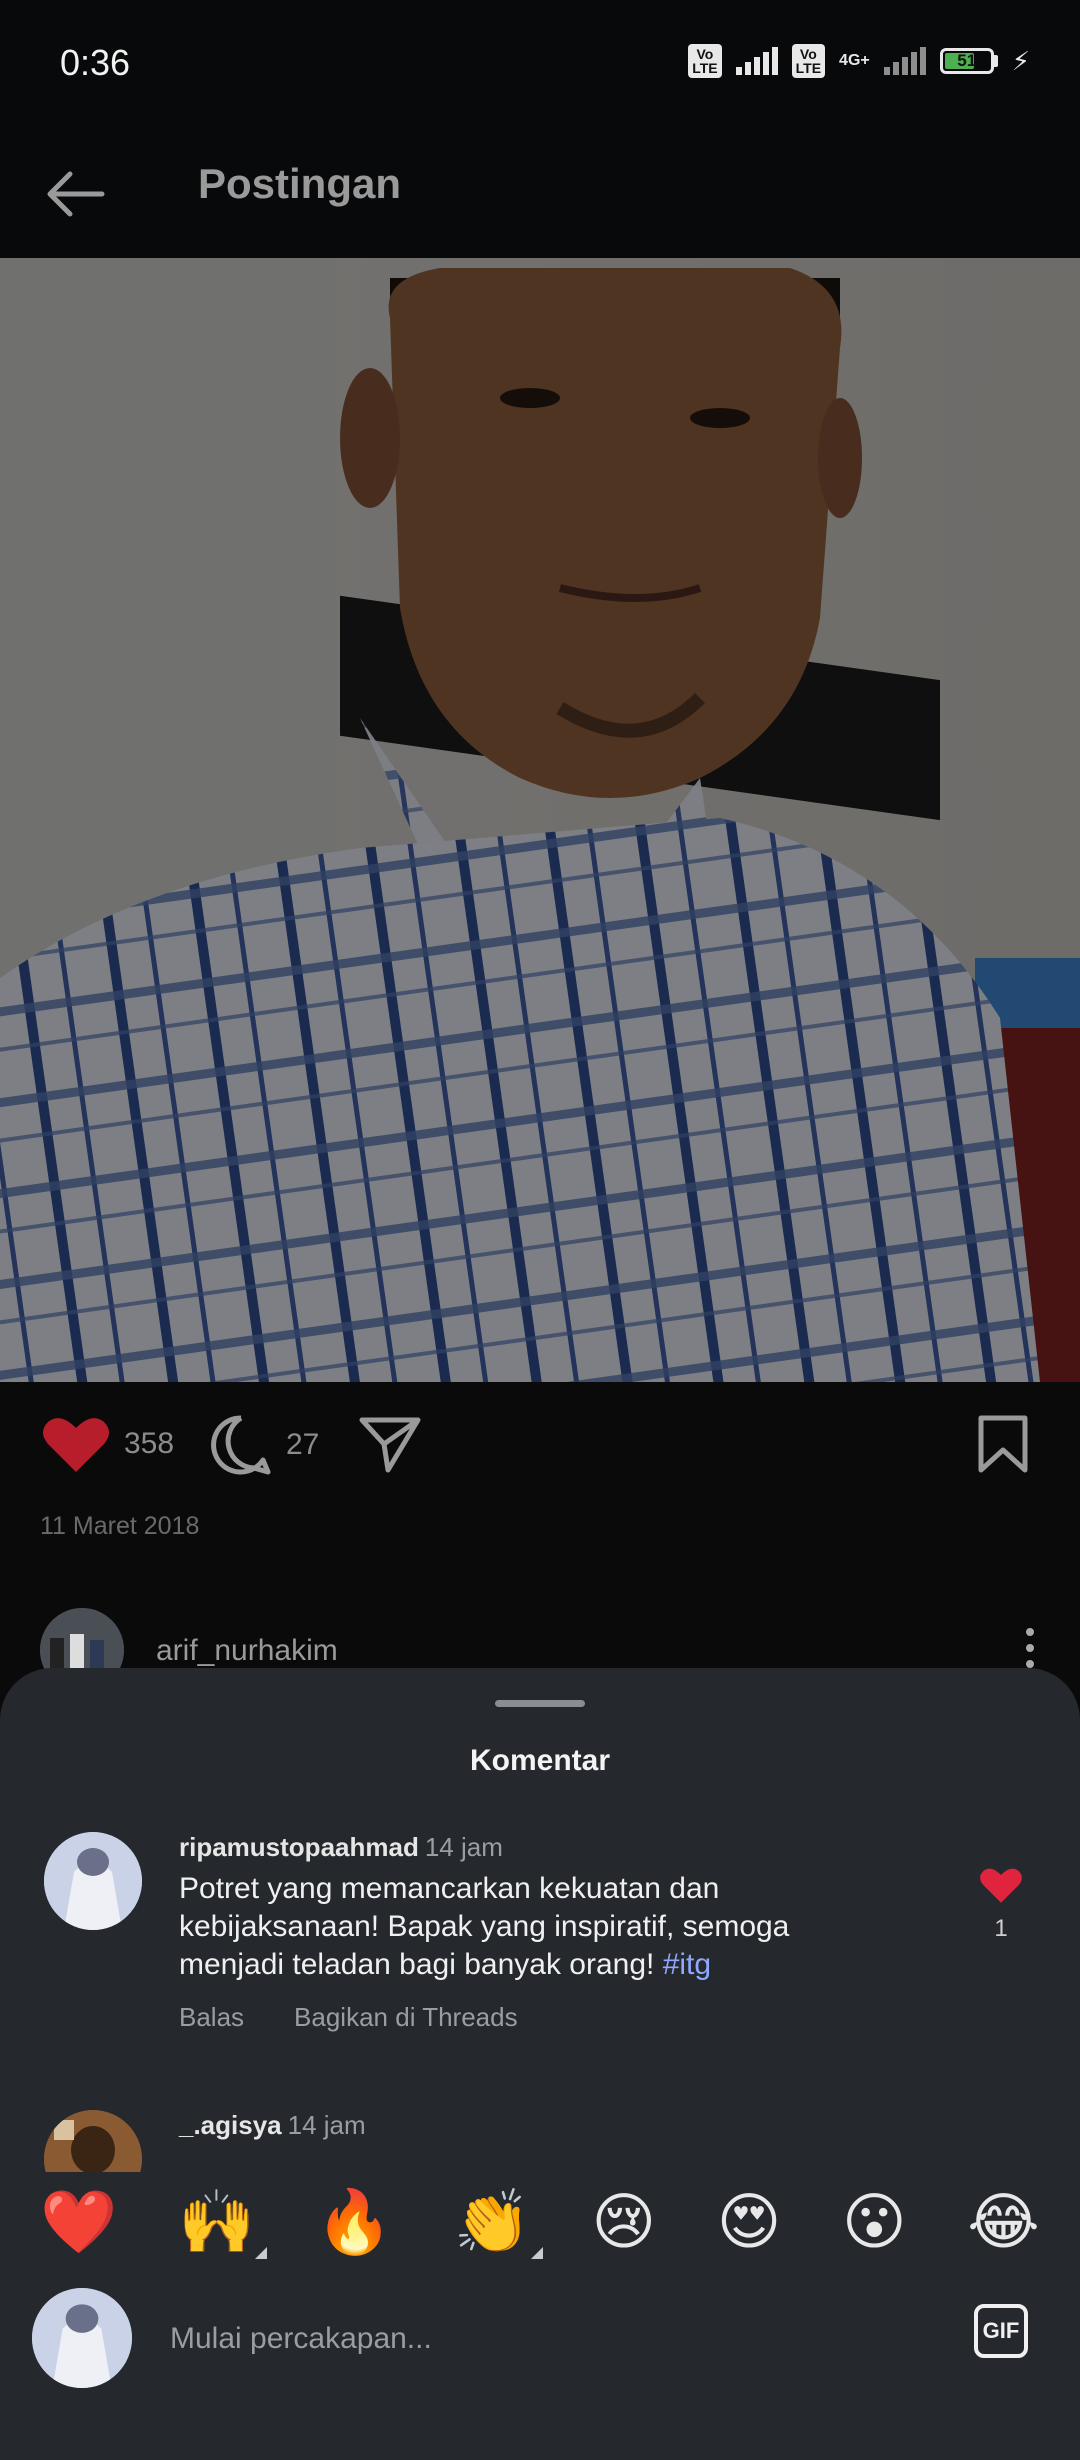 This screenshot has width=1080, height=2460. I want to click on reply-button: Balas, so click(211, 2017).